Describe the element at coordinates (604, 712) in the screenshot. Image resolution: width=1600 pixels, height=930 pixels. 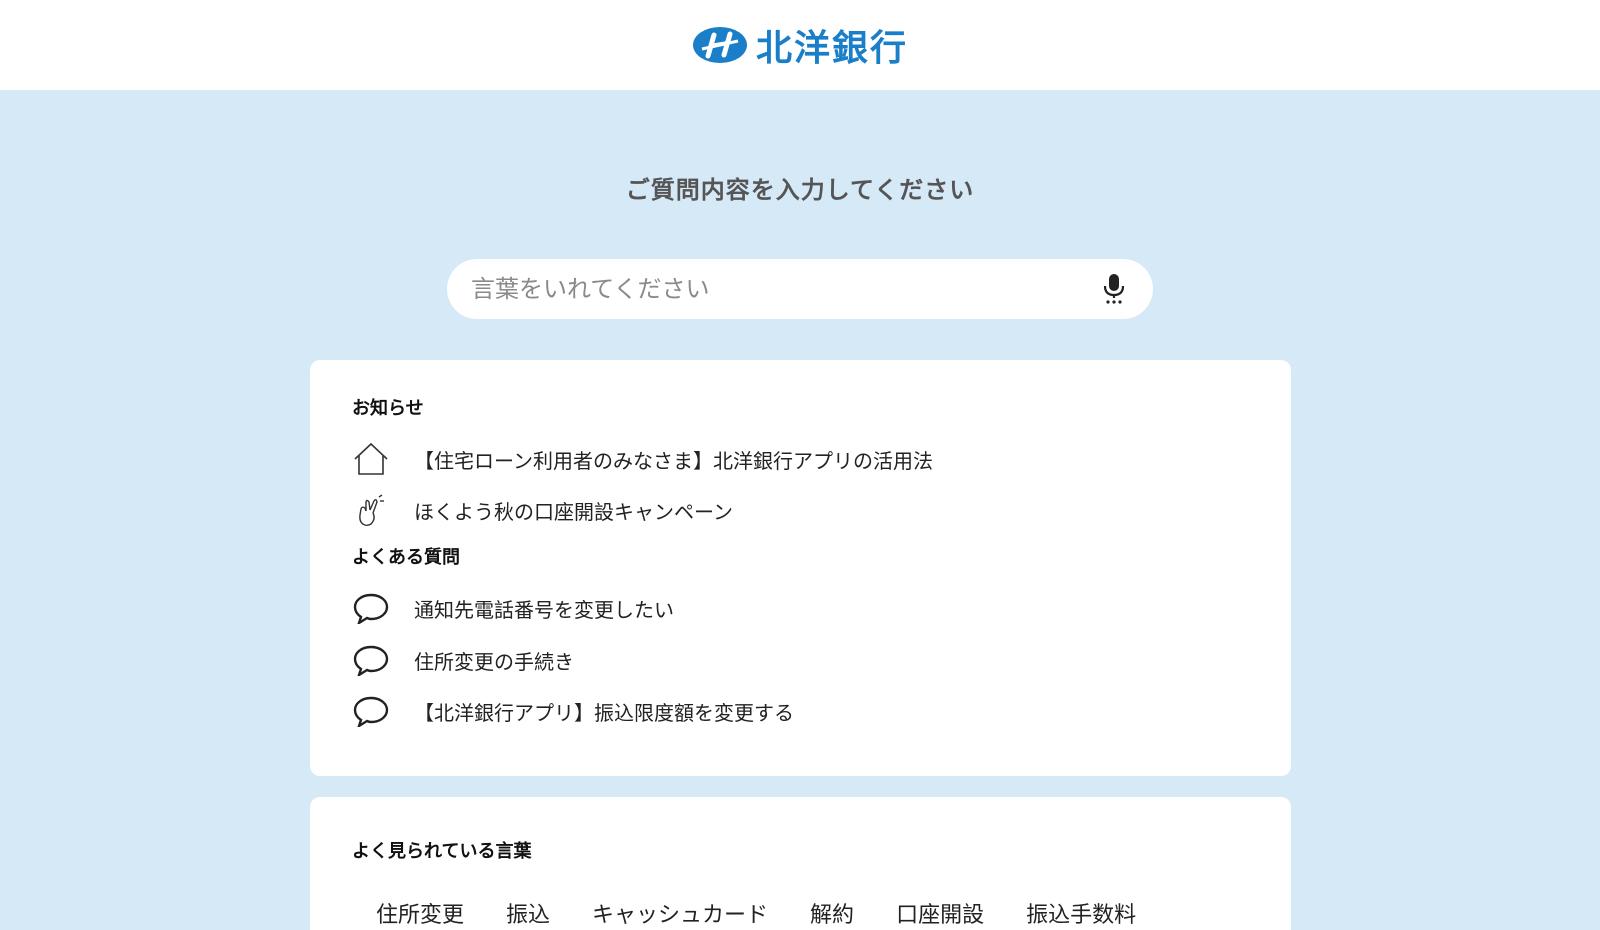
I see `faq-item-label: 【北洋銀行アプリ】振込限度額を変更する` at that location.